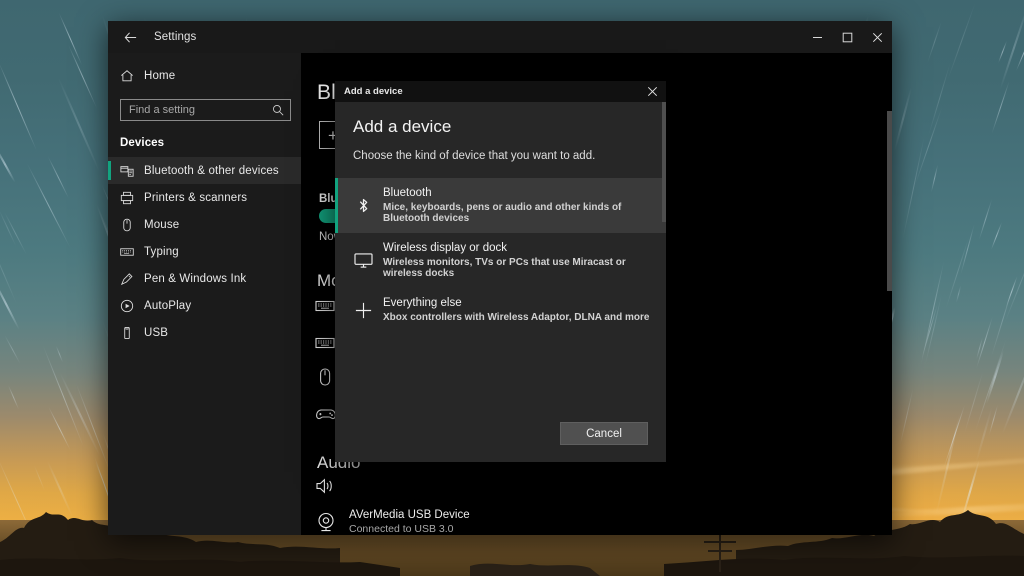  What do you see at coordinates (132, 306) in the screenshot?
I see `autoplay-icon` at bounding box center [132, 306].